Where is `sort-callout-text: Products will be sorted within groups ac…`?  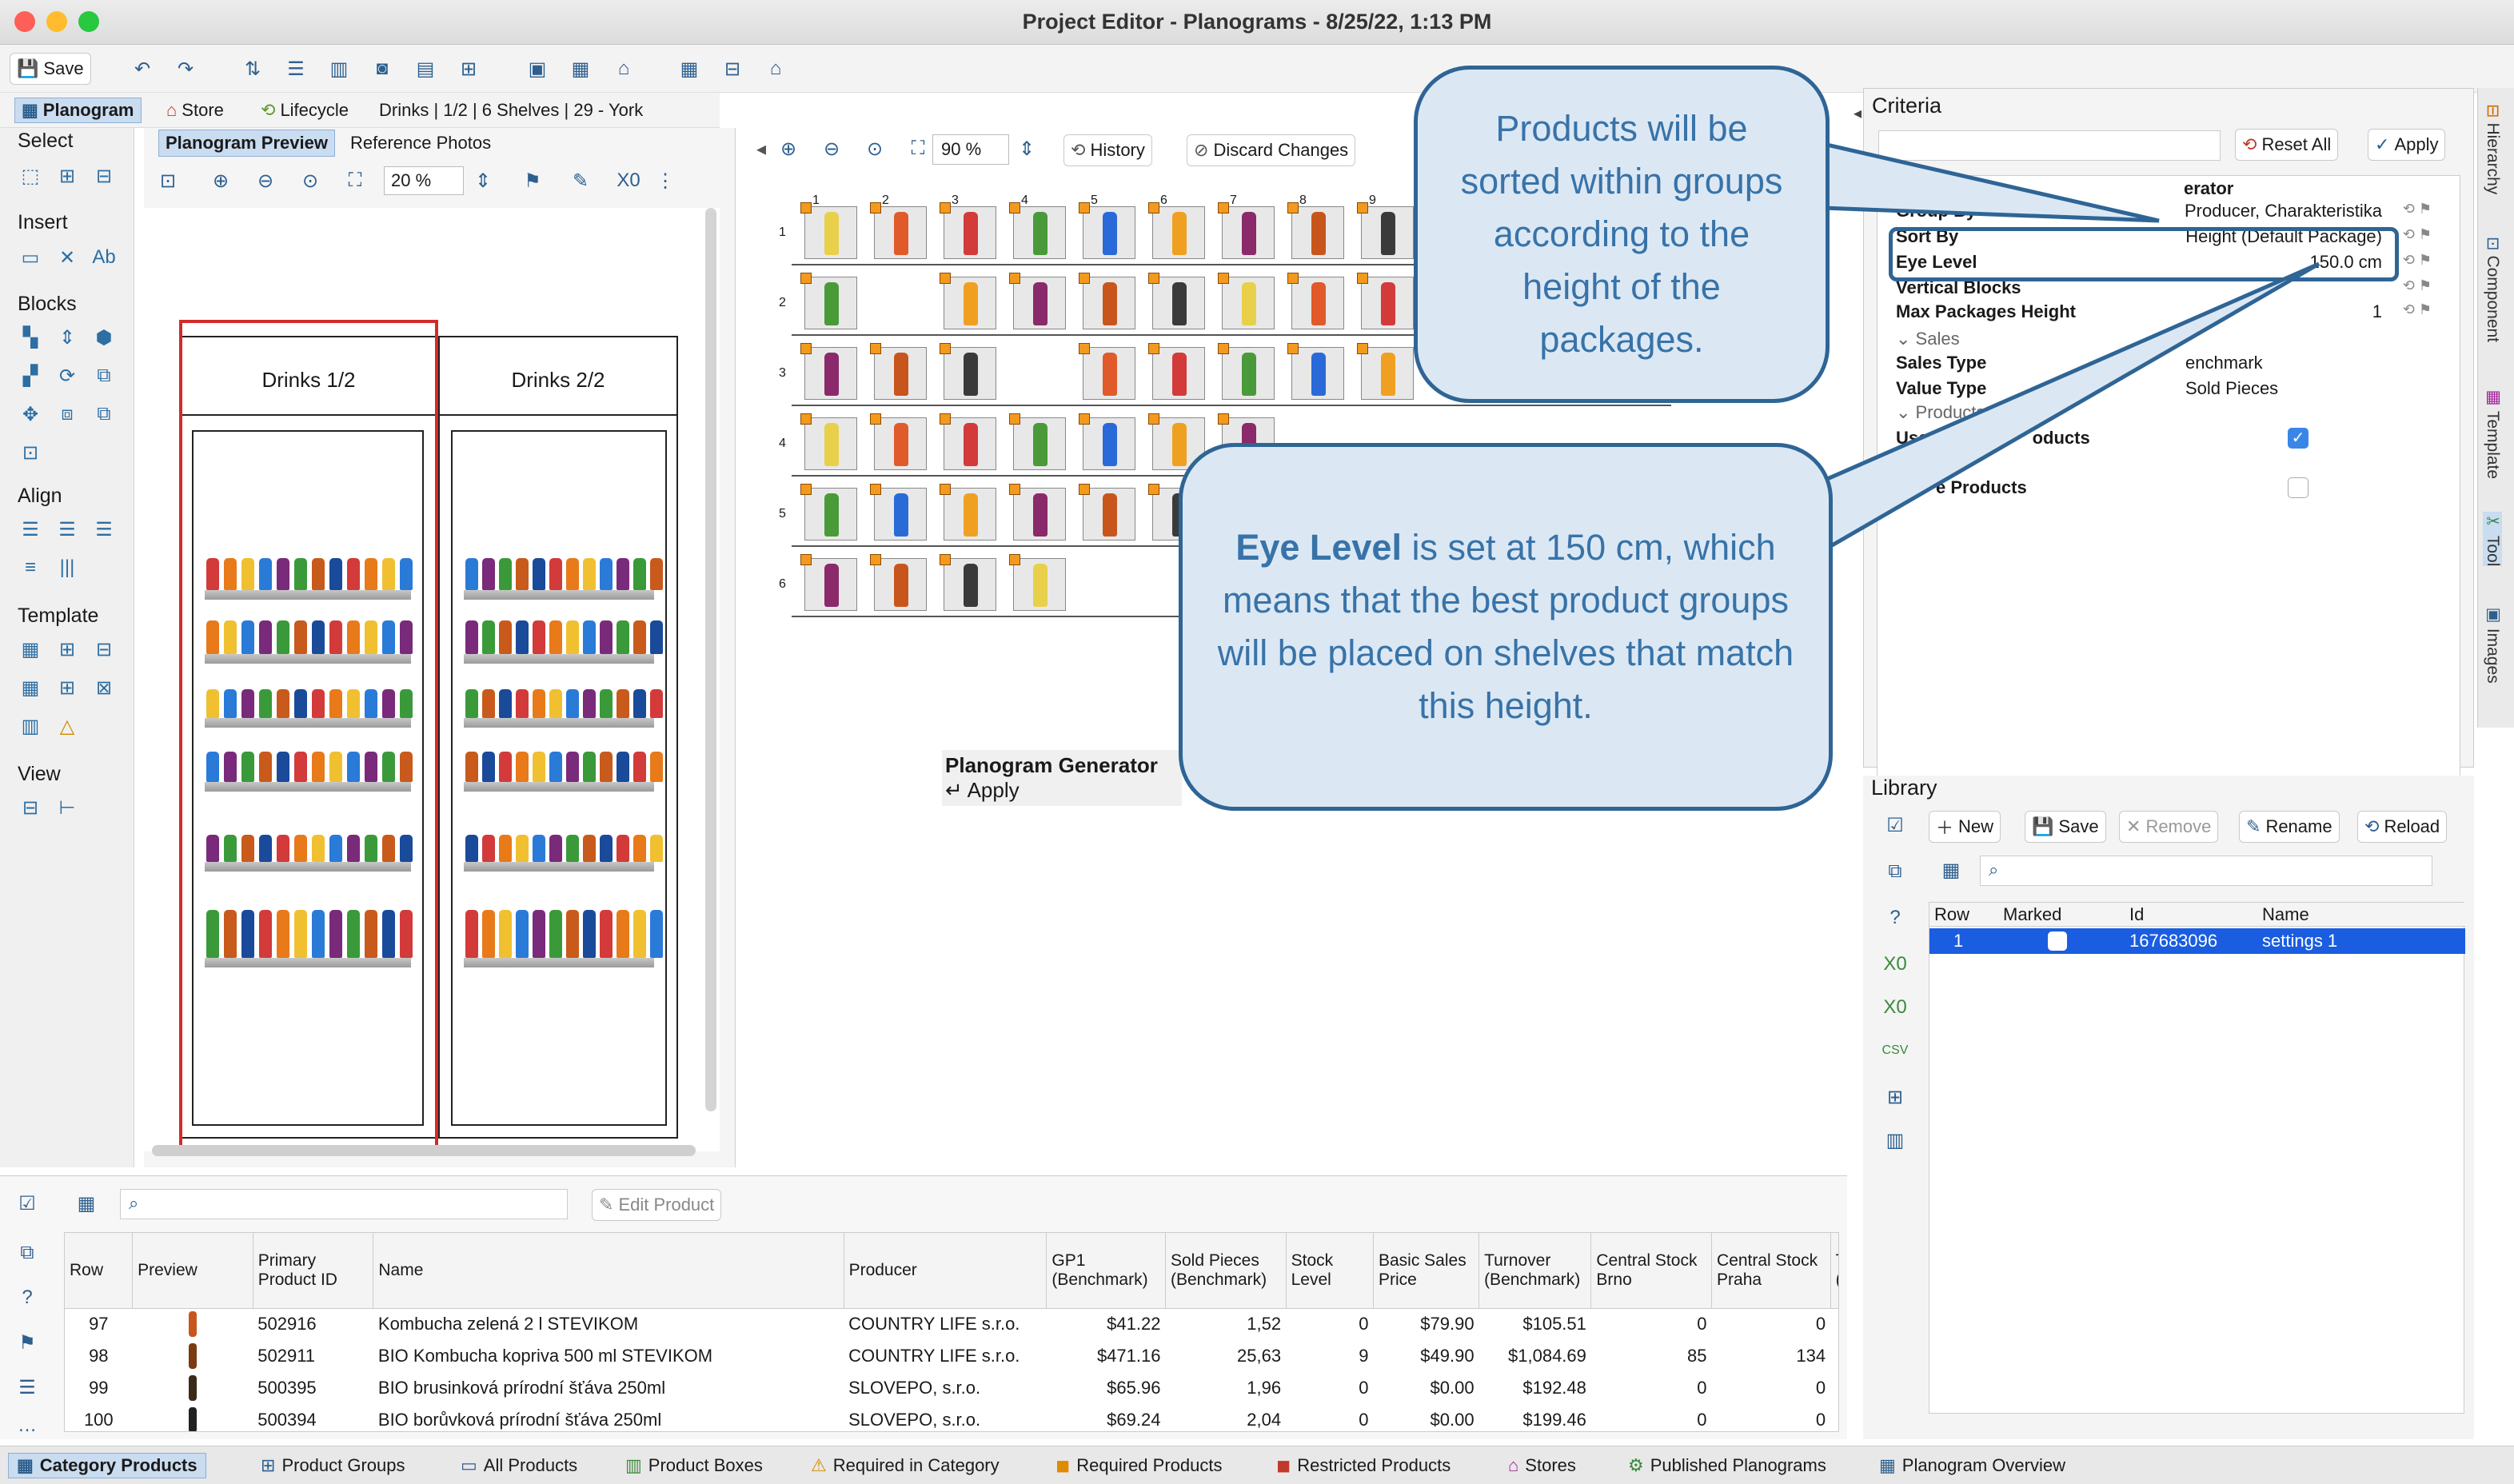
sort-callout-text: Products will be sorted within groups ac… is located at coordinates (1621, 234).